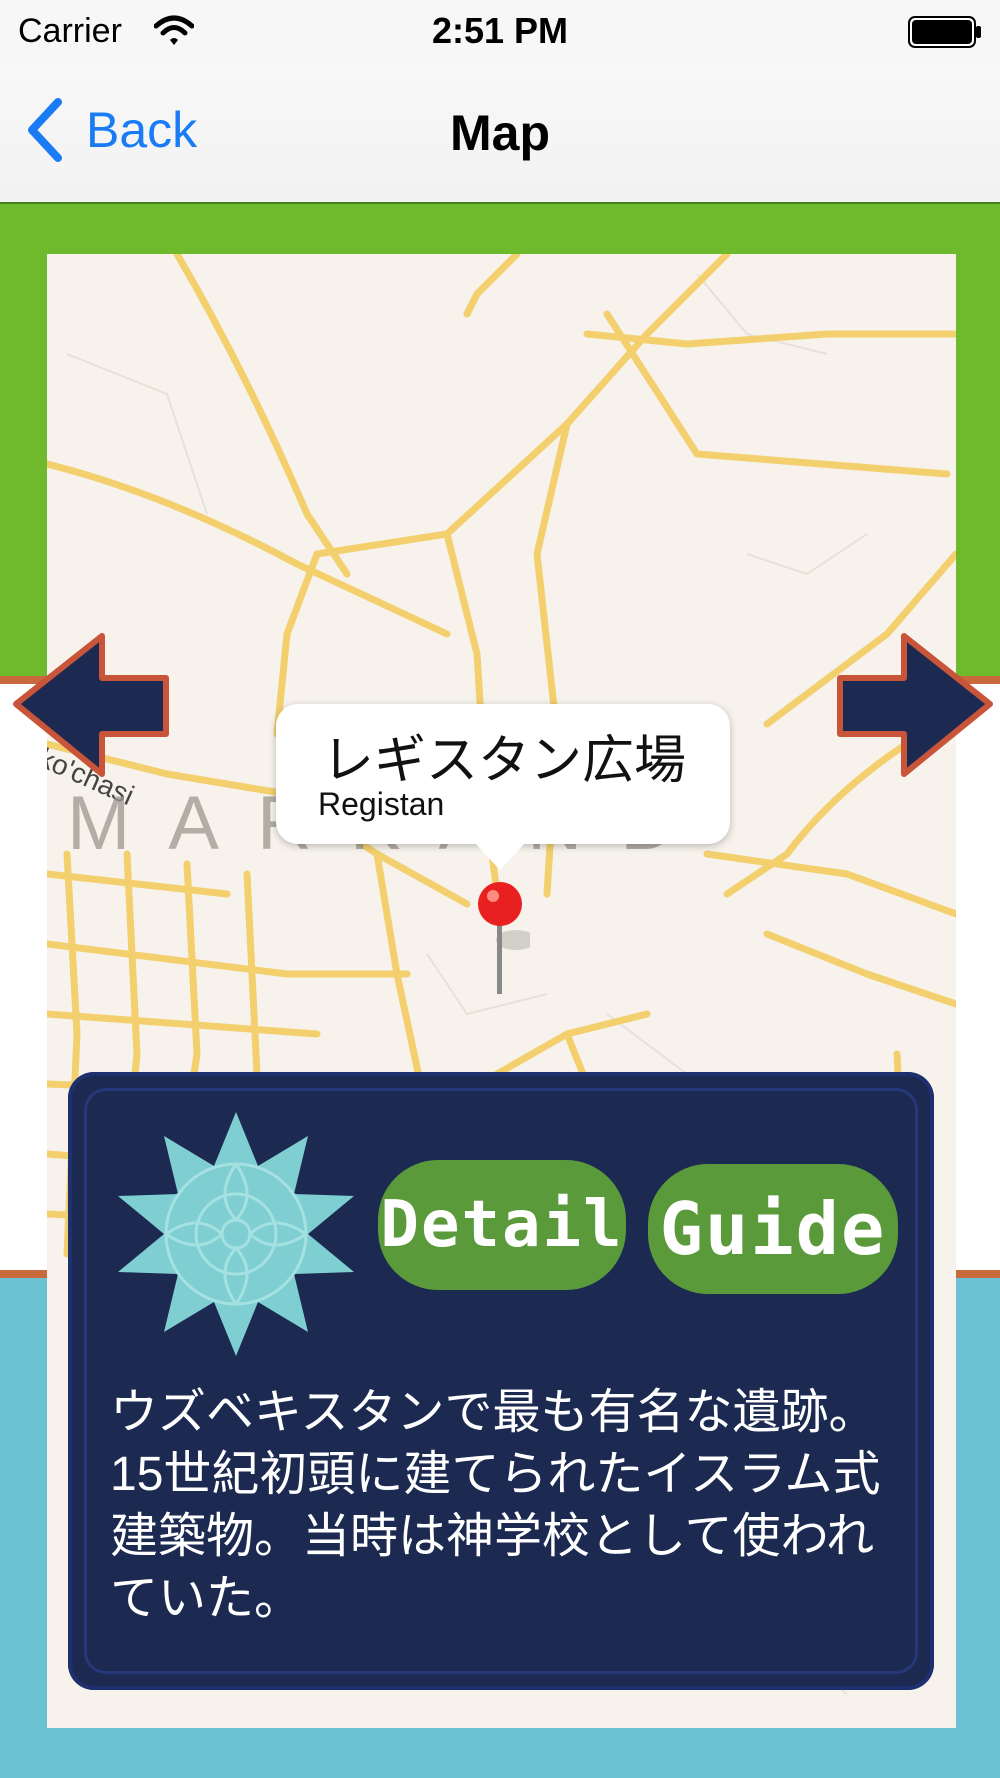 The width and height of the screenshot is (1000, 1778). I want to click on guide-button-label: Guide, so click(773, 1229).